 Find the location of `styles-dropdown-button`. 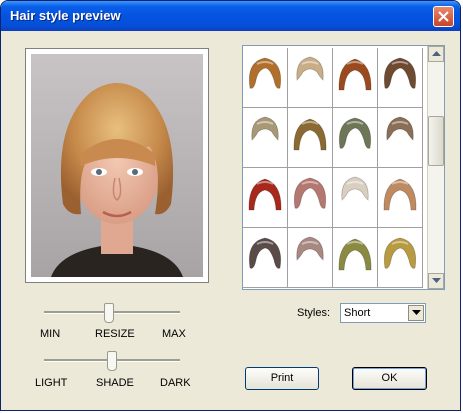

styles-dropdown-button is located at coordinates (416, 313).